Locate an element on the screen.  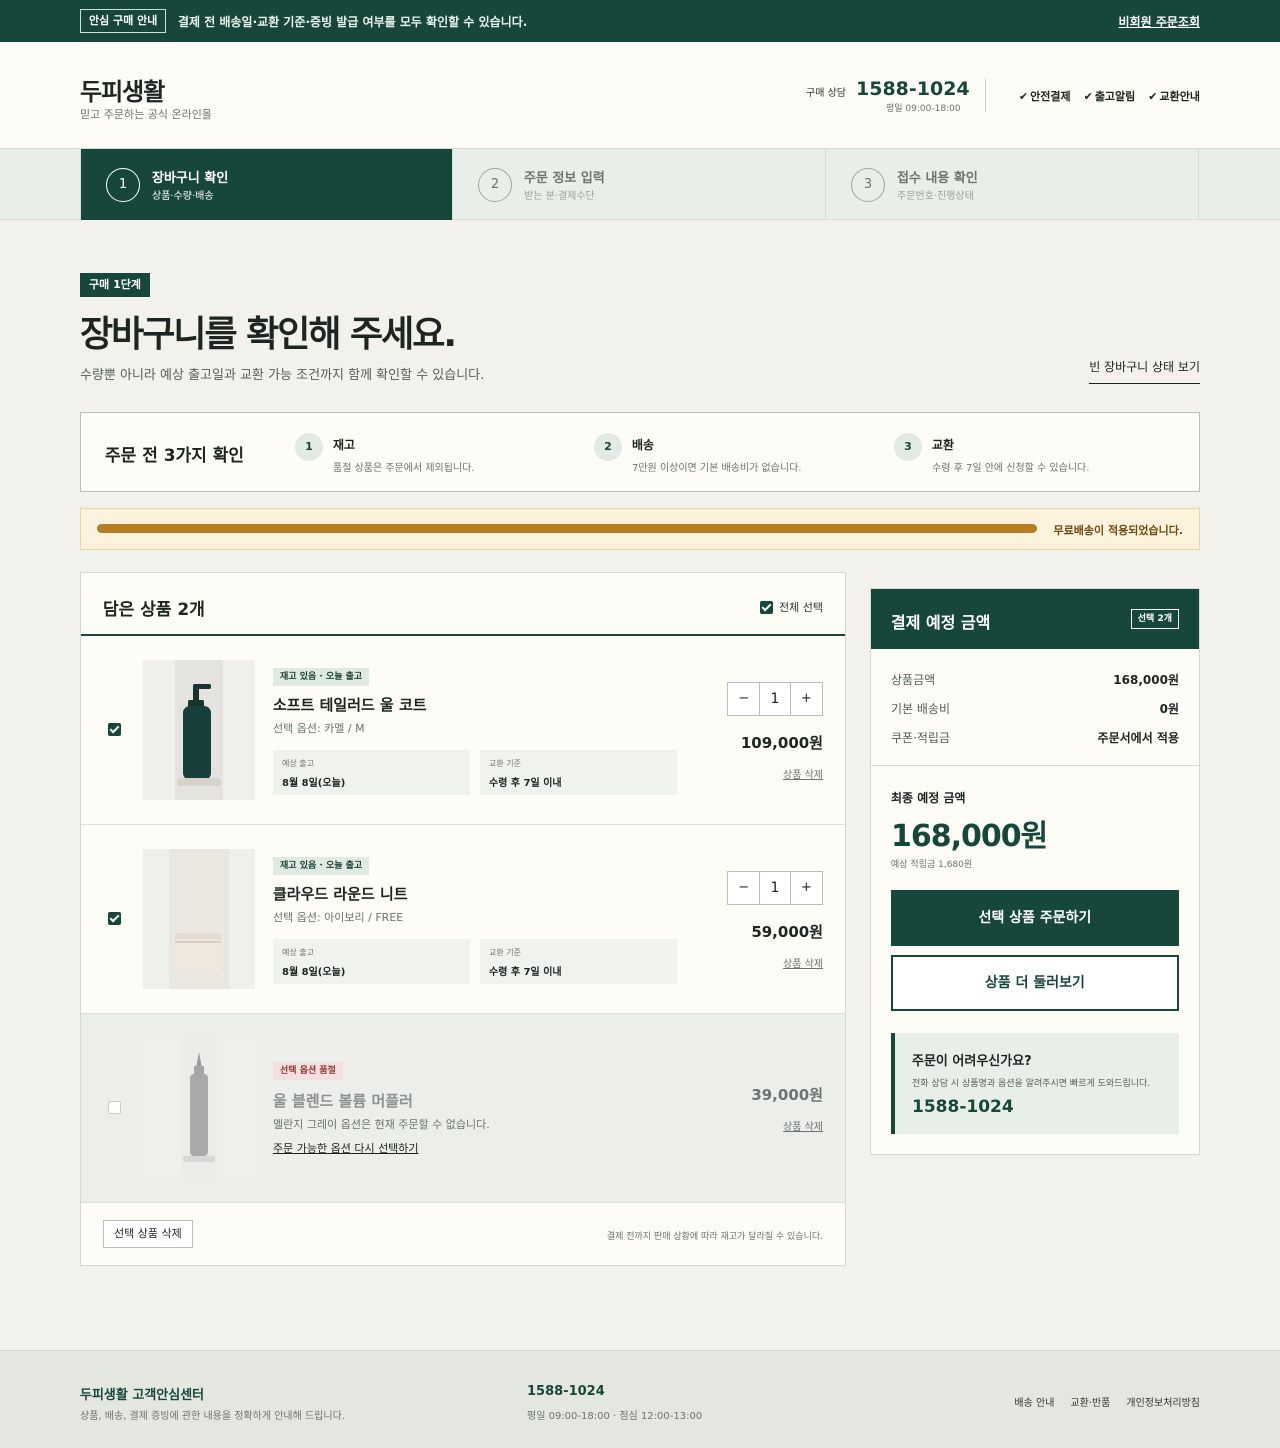
logo: 두피생활 is located at coordinates (122, 89).